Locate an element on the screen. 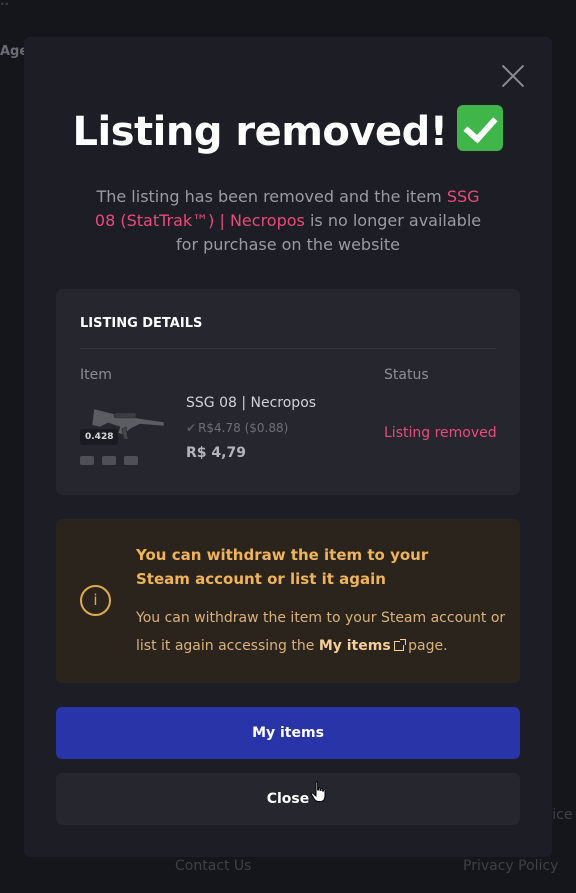 The height and width of the screenshot is (893, 576). check-mark-button-icon is located at coordinates (480, 128).